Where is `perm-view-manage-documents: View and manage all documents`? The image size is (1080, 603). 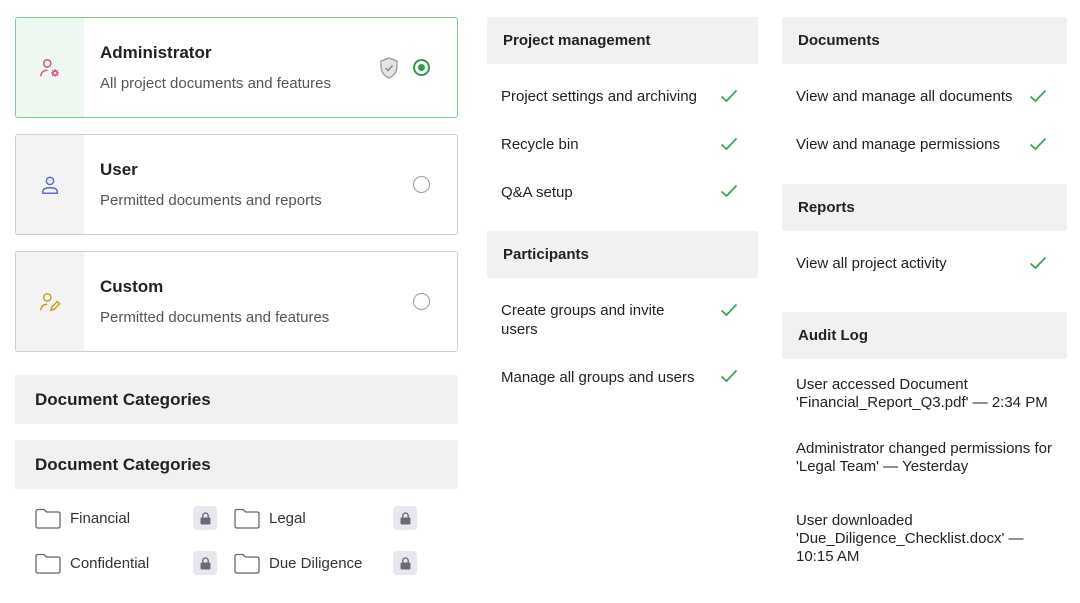 perm-view-manage-documents: View and manage all documents is located at coordinates (911, 96).